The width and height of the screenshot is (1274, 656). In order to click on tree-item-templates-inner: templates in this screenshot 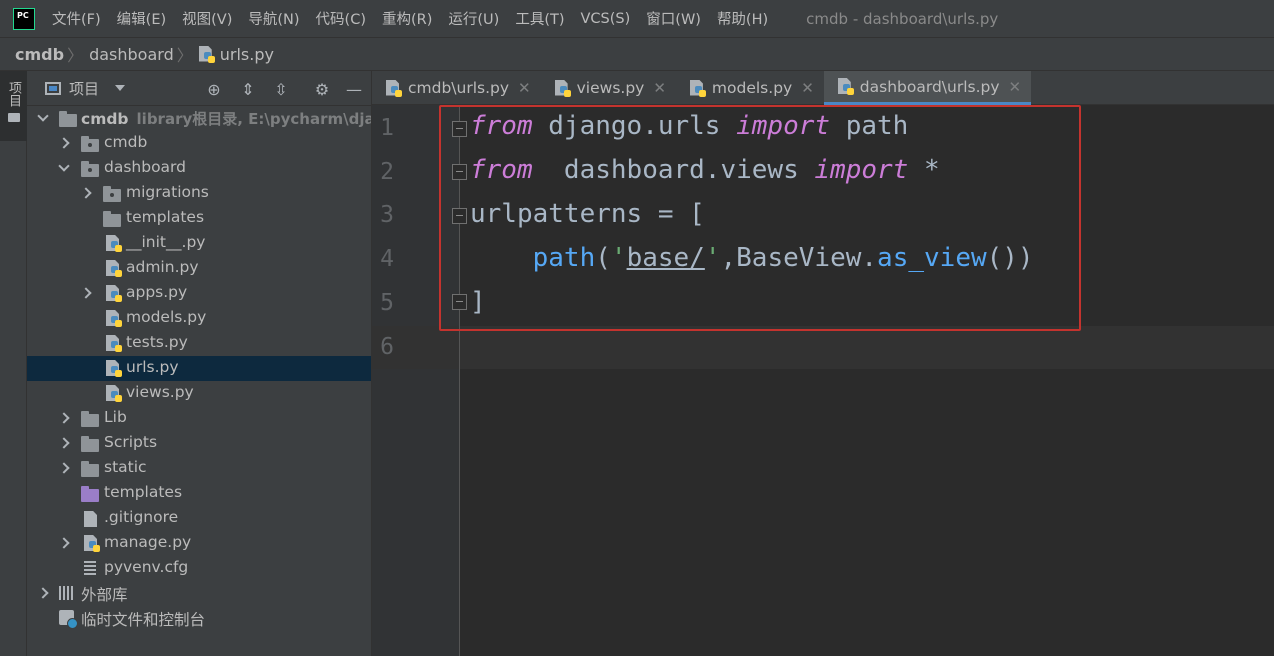, I will do `click(199, 218)`.